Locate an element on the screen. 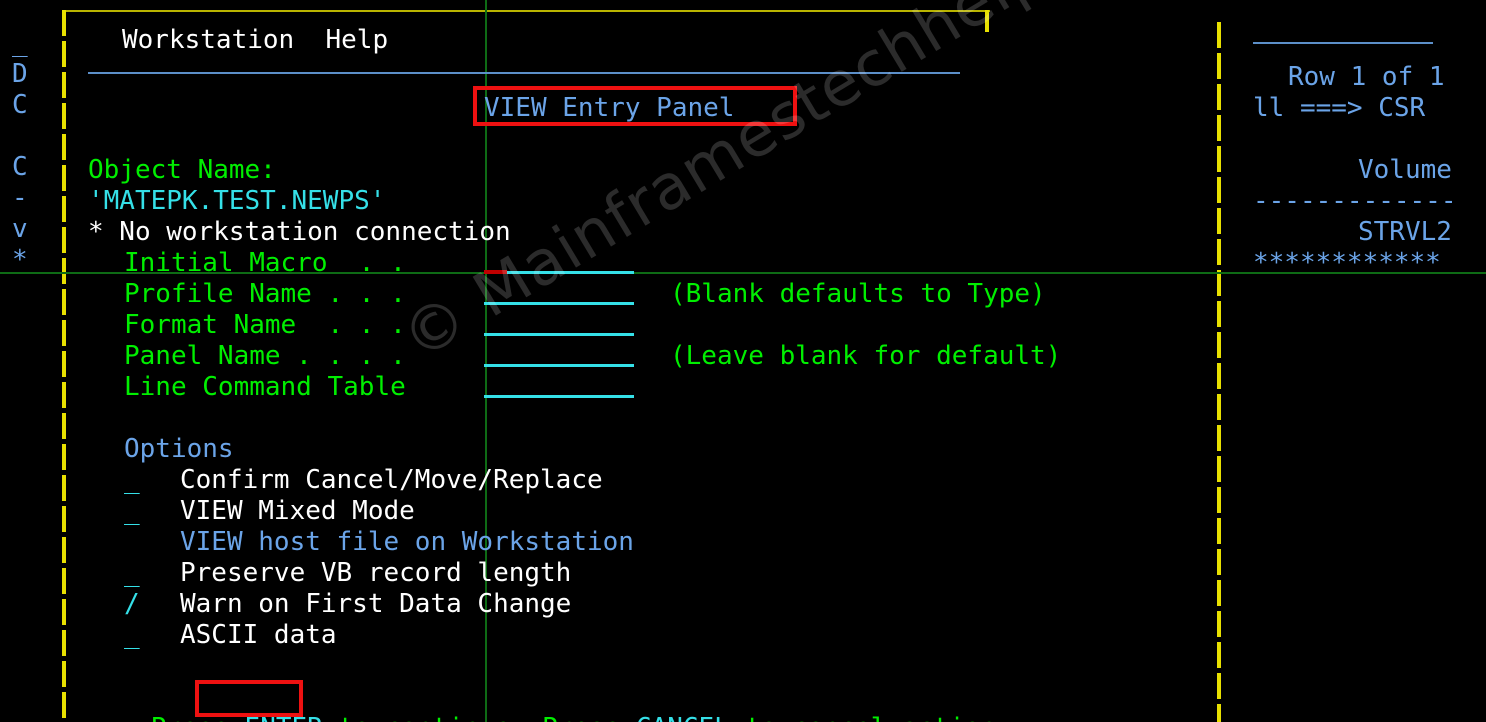 The height and width of the screenshot is (722, 1486). footer-text-2: to continue. Press is located at coordinates (479, 717).